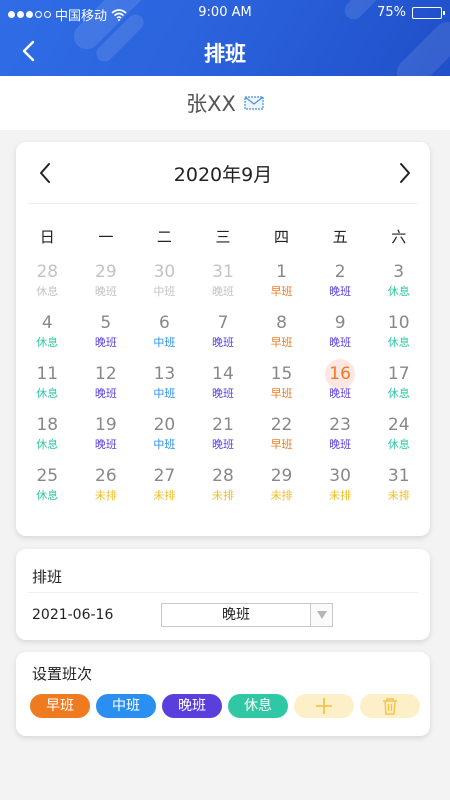 This screenshot has height=800, width=450. What do you see at coordinates (398, 384) in the screenshot?
I see `calendar-day: 17 休息` at bounding box center [398, 384].